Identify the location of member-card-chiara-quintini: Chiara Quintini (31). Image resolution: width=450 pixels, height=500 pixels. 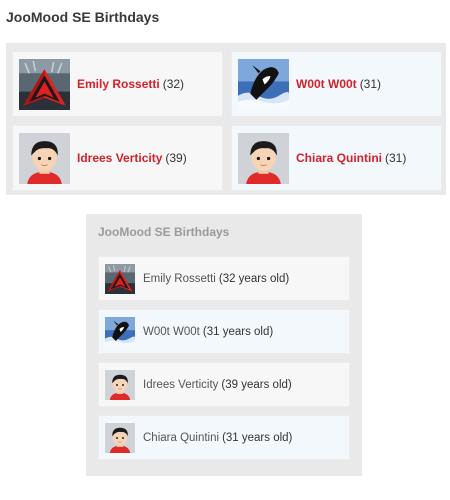
(336, 158).